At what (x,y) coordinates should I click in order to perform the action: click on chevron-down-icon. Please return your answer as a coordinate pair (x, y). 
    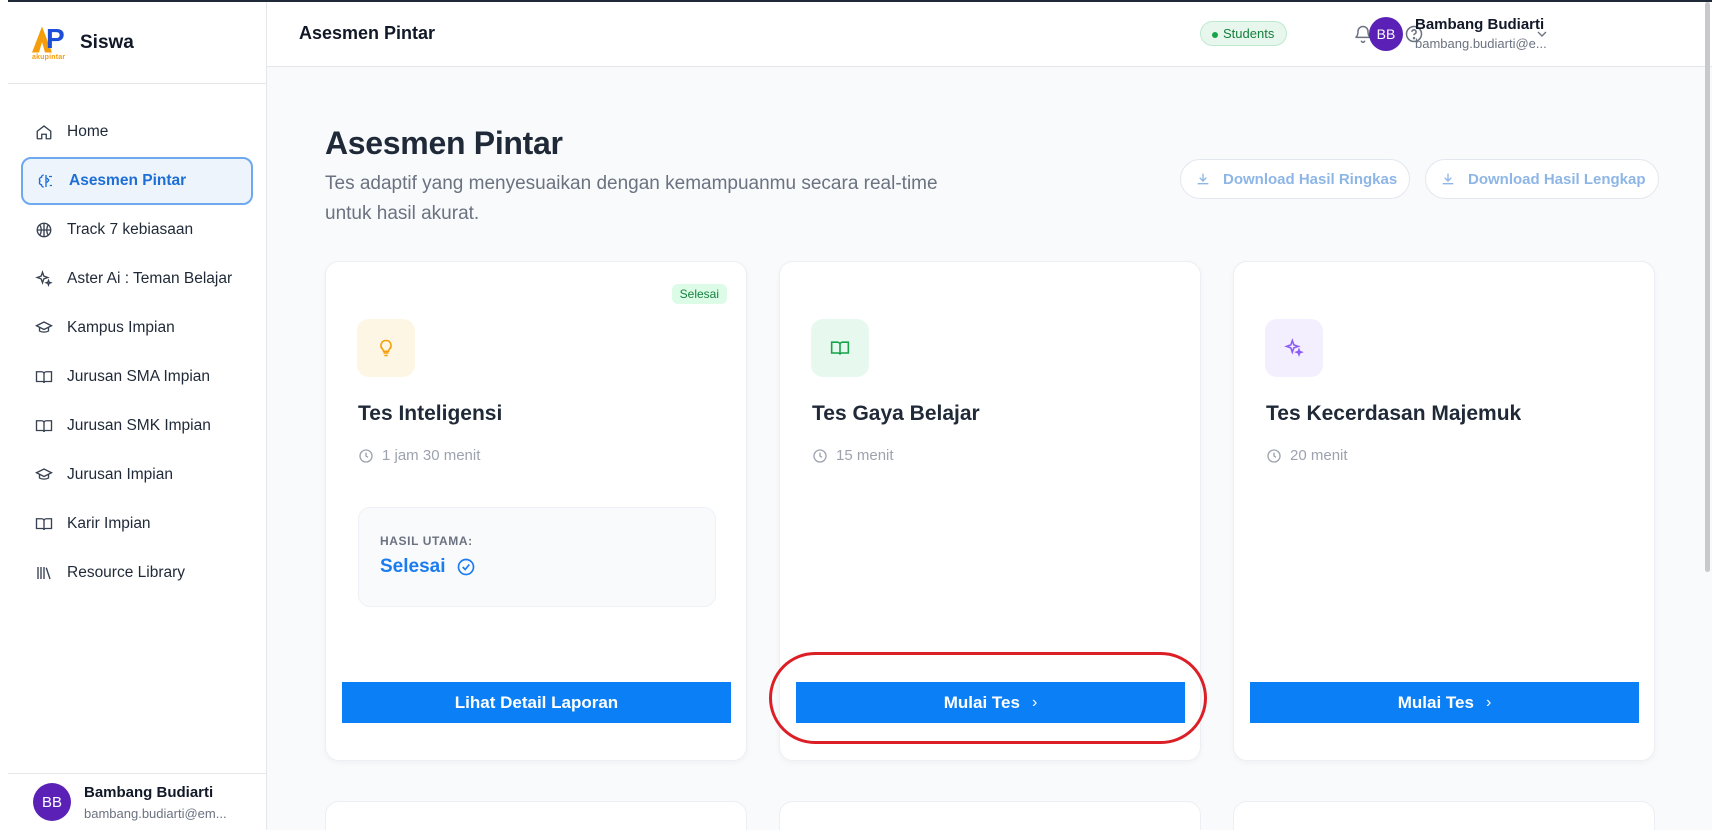
    Looking at the image, I should click on (1542, 34).